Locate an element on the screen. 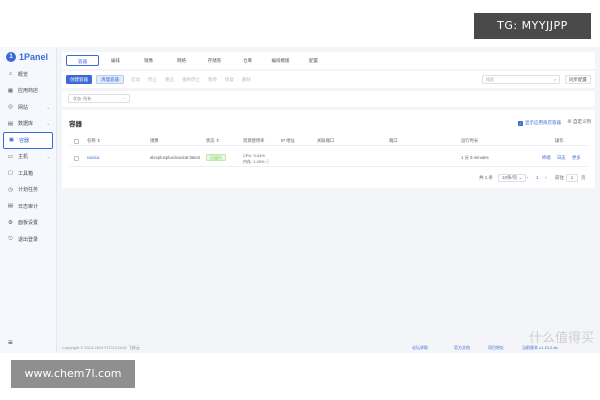 The image size is (600, 400). tab-1: 编排 is located at coordinates (115, 60).